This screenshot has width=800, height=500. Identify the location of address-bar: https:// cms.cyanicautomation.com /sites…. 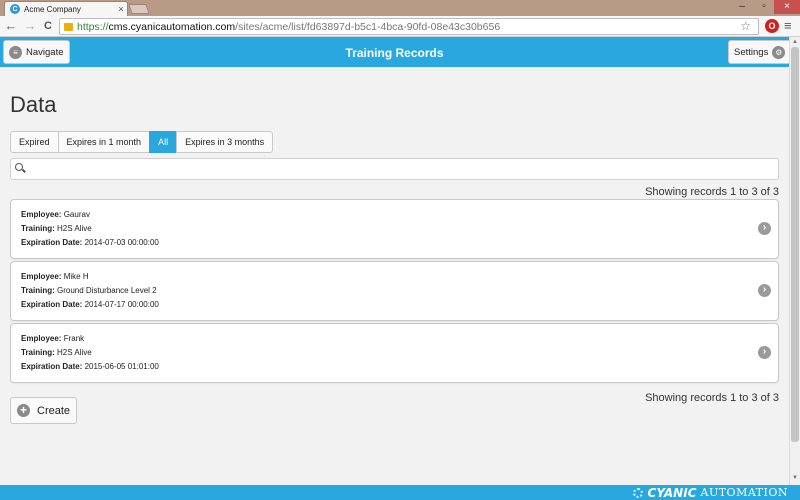
(409, 26).